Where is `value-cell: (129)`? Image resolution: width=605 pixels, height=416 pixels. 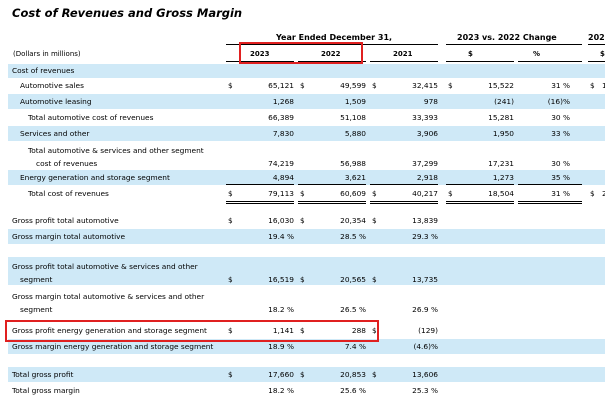
value-cell: (129) is located at coordinates (428, 330).